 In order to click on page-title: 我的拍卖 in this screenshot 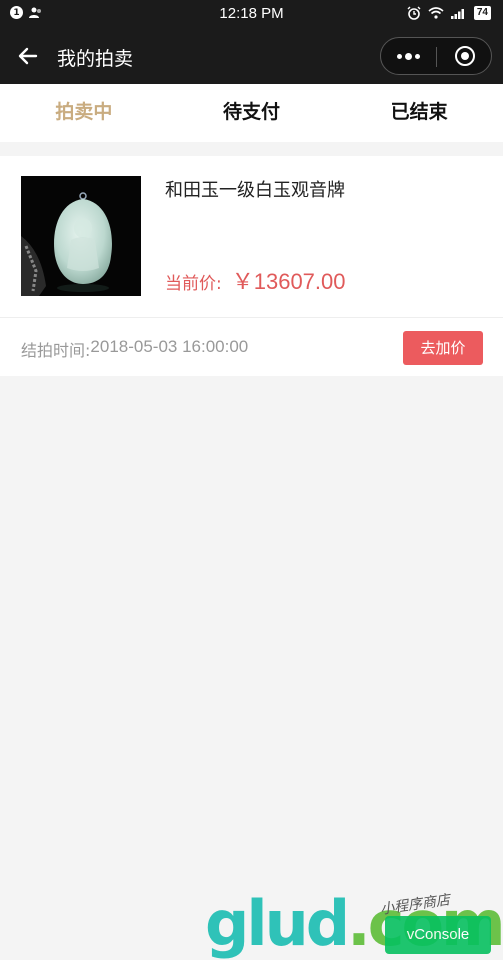, I will do `click(95, 59)`.